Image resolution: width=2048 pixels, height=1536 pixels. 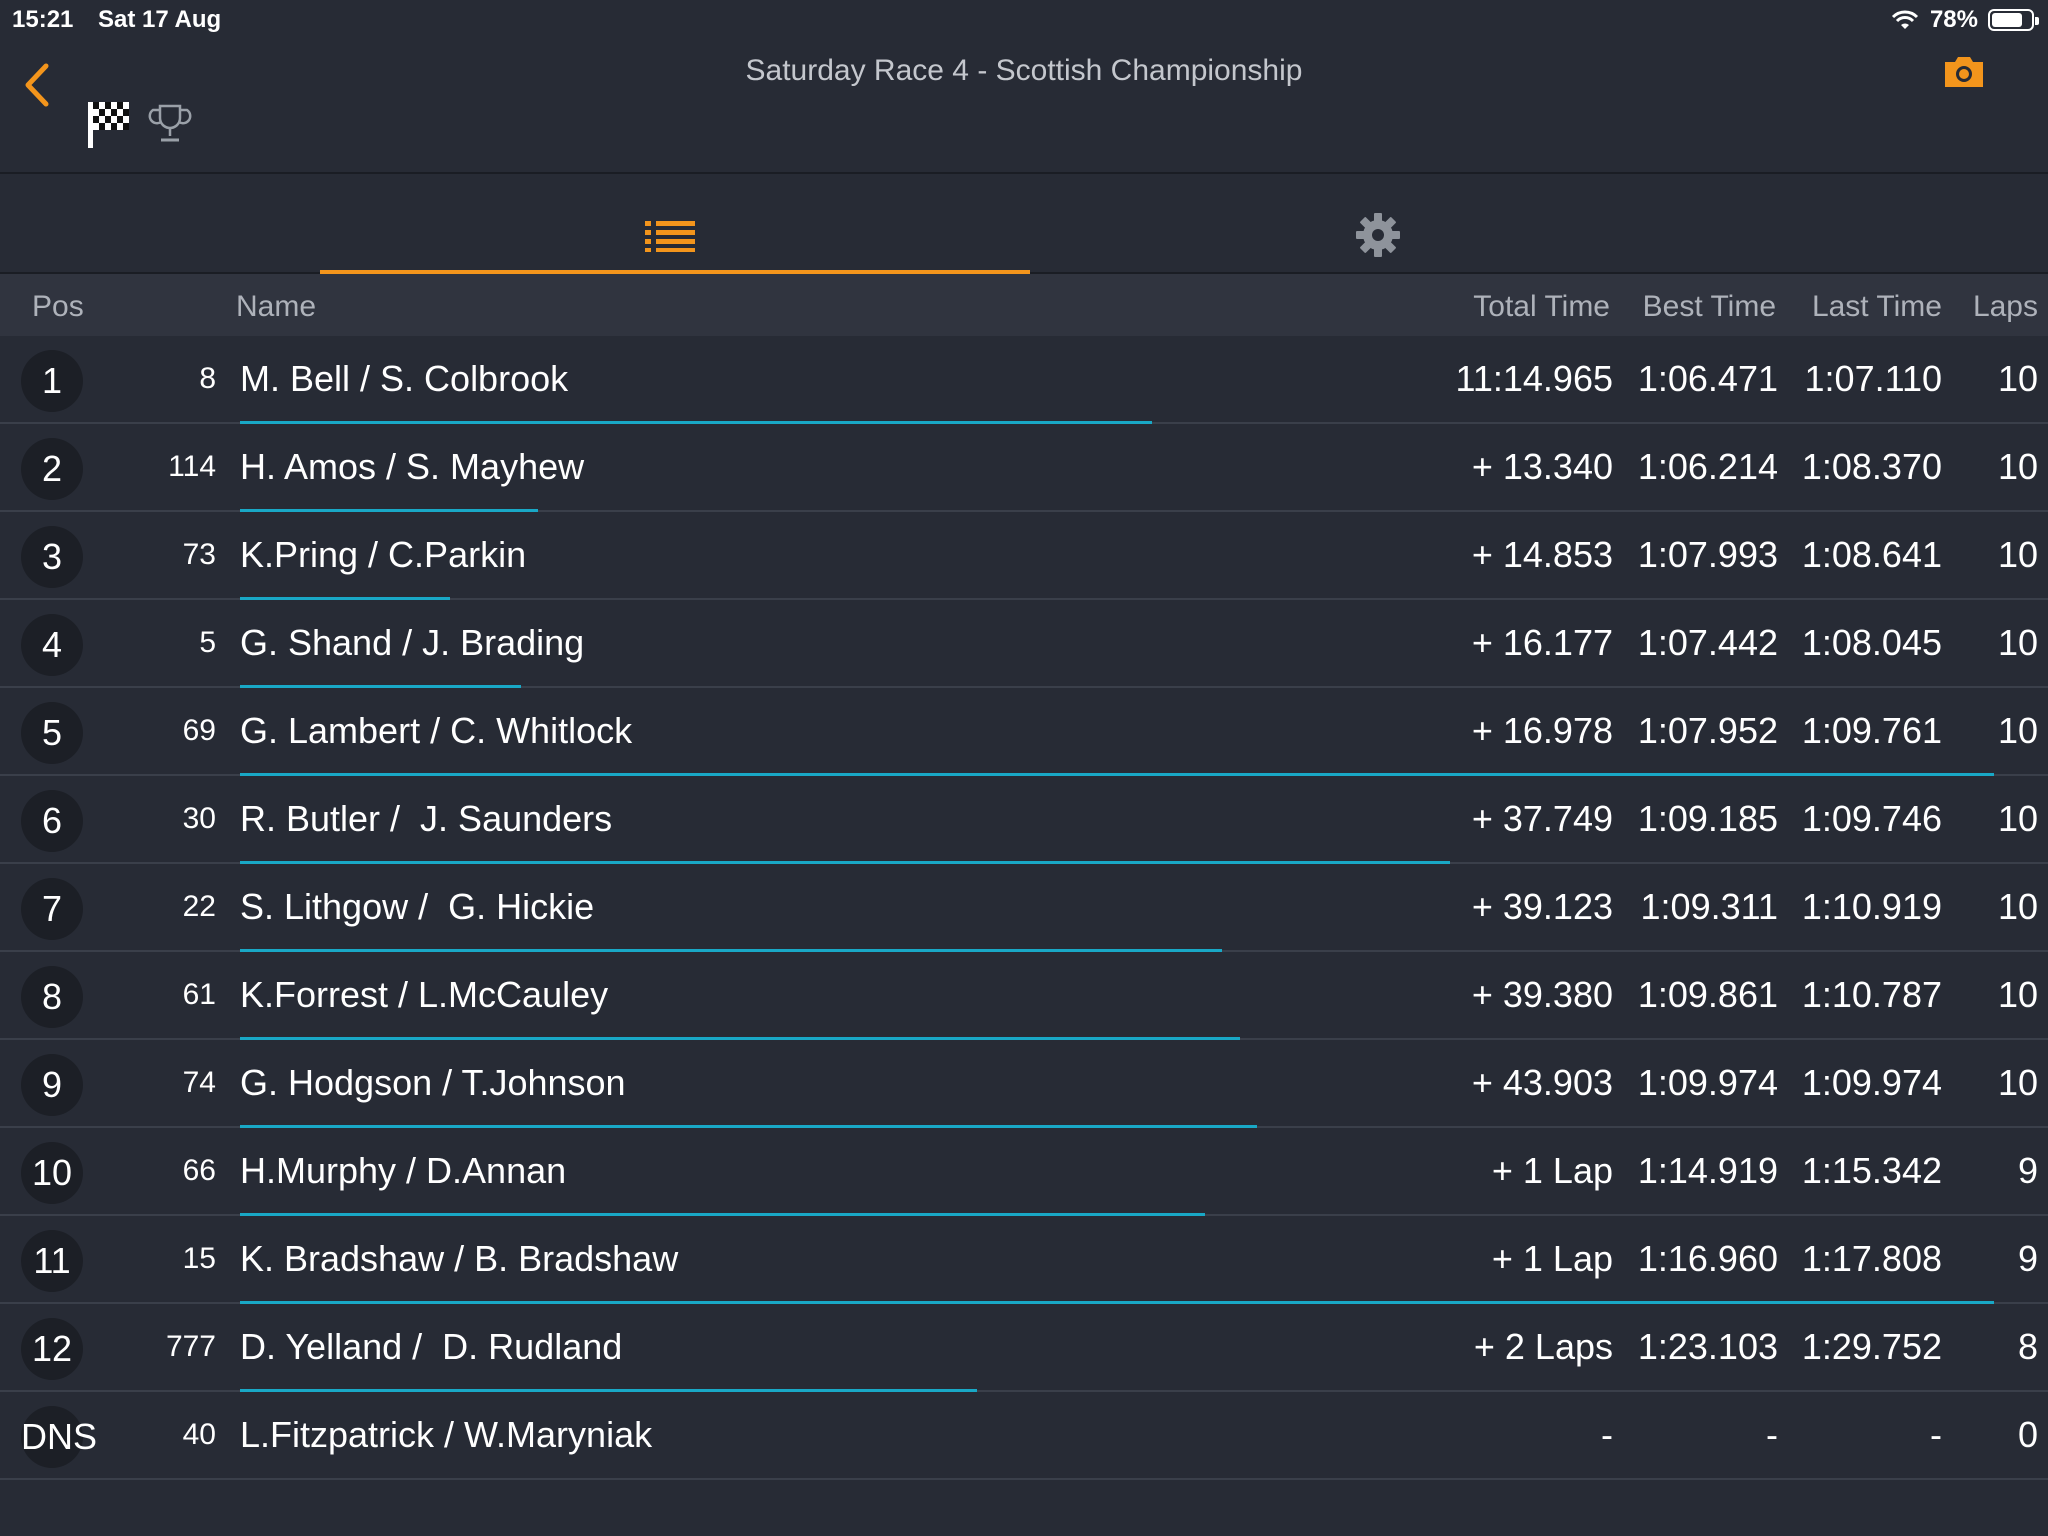 I want to click on status-time: 15:21, so click(x=43, y=19).